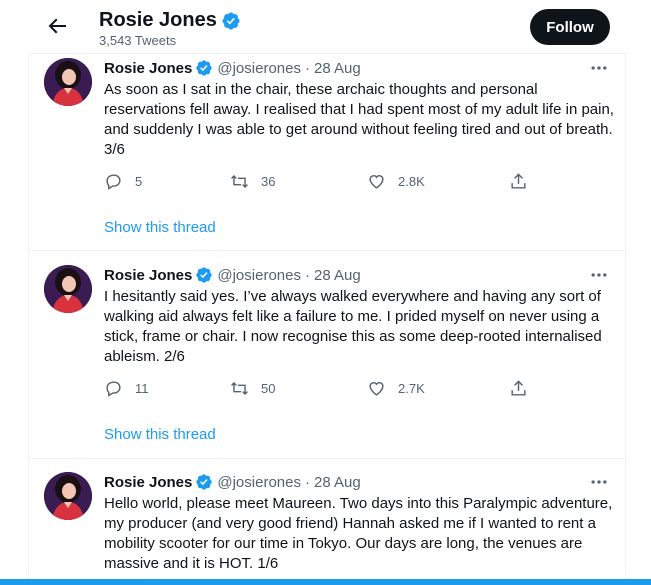 This screenshot has height=585, width=651. I want to click on back-arrow-icon, so click(57, 26).